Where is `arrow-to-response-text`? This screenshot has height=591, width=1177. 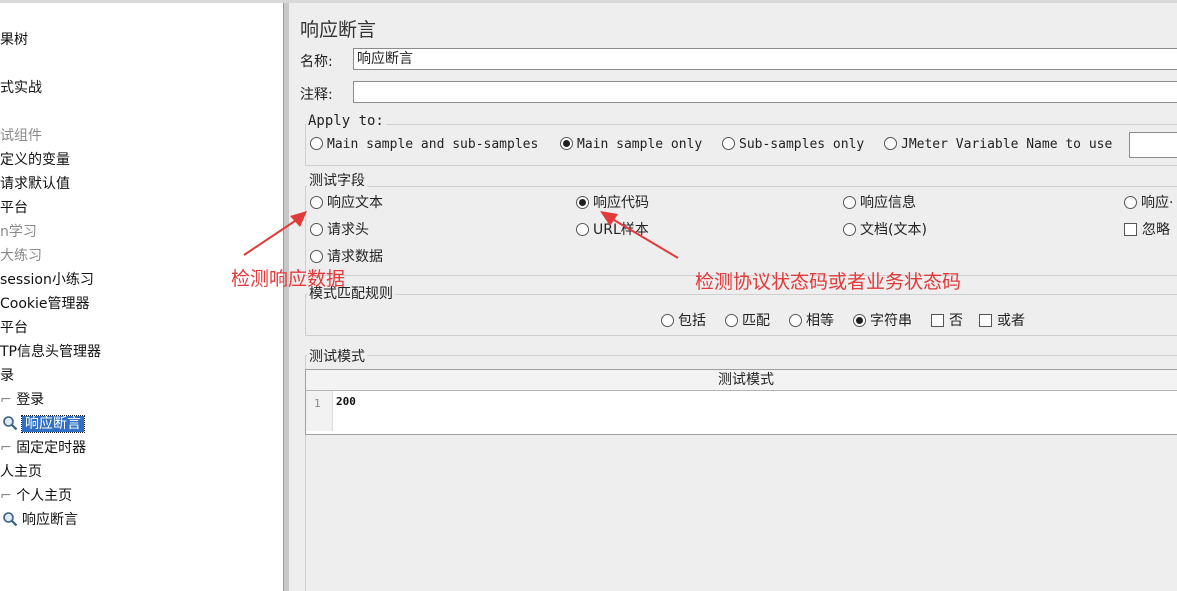 arrow-to-response-text is located at coordinates (275, 233).